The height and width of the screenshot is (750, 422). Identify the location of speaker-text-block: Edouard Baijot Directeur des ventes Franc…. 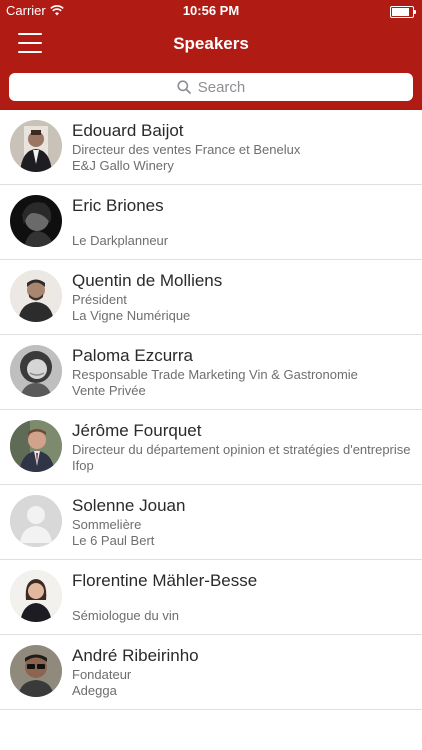
(243, 147).